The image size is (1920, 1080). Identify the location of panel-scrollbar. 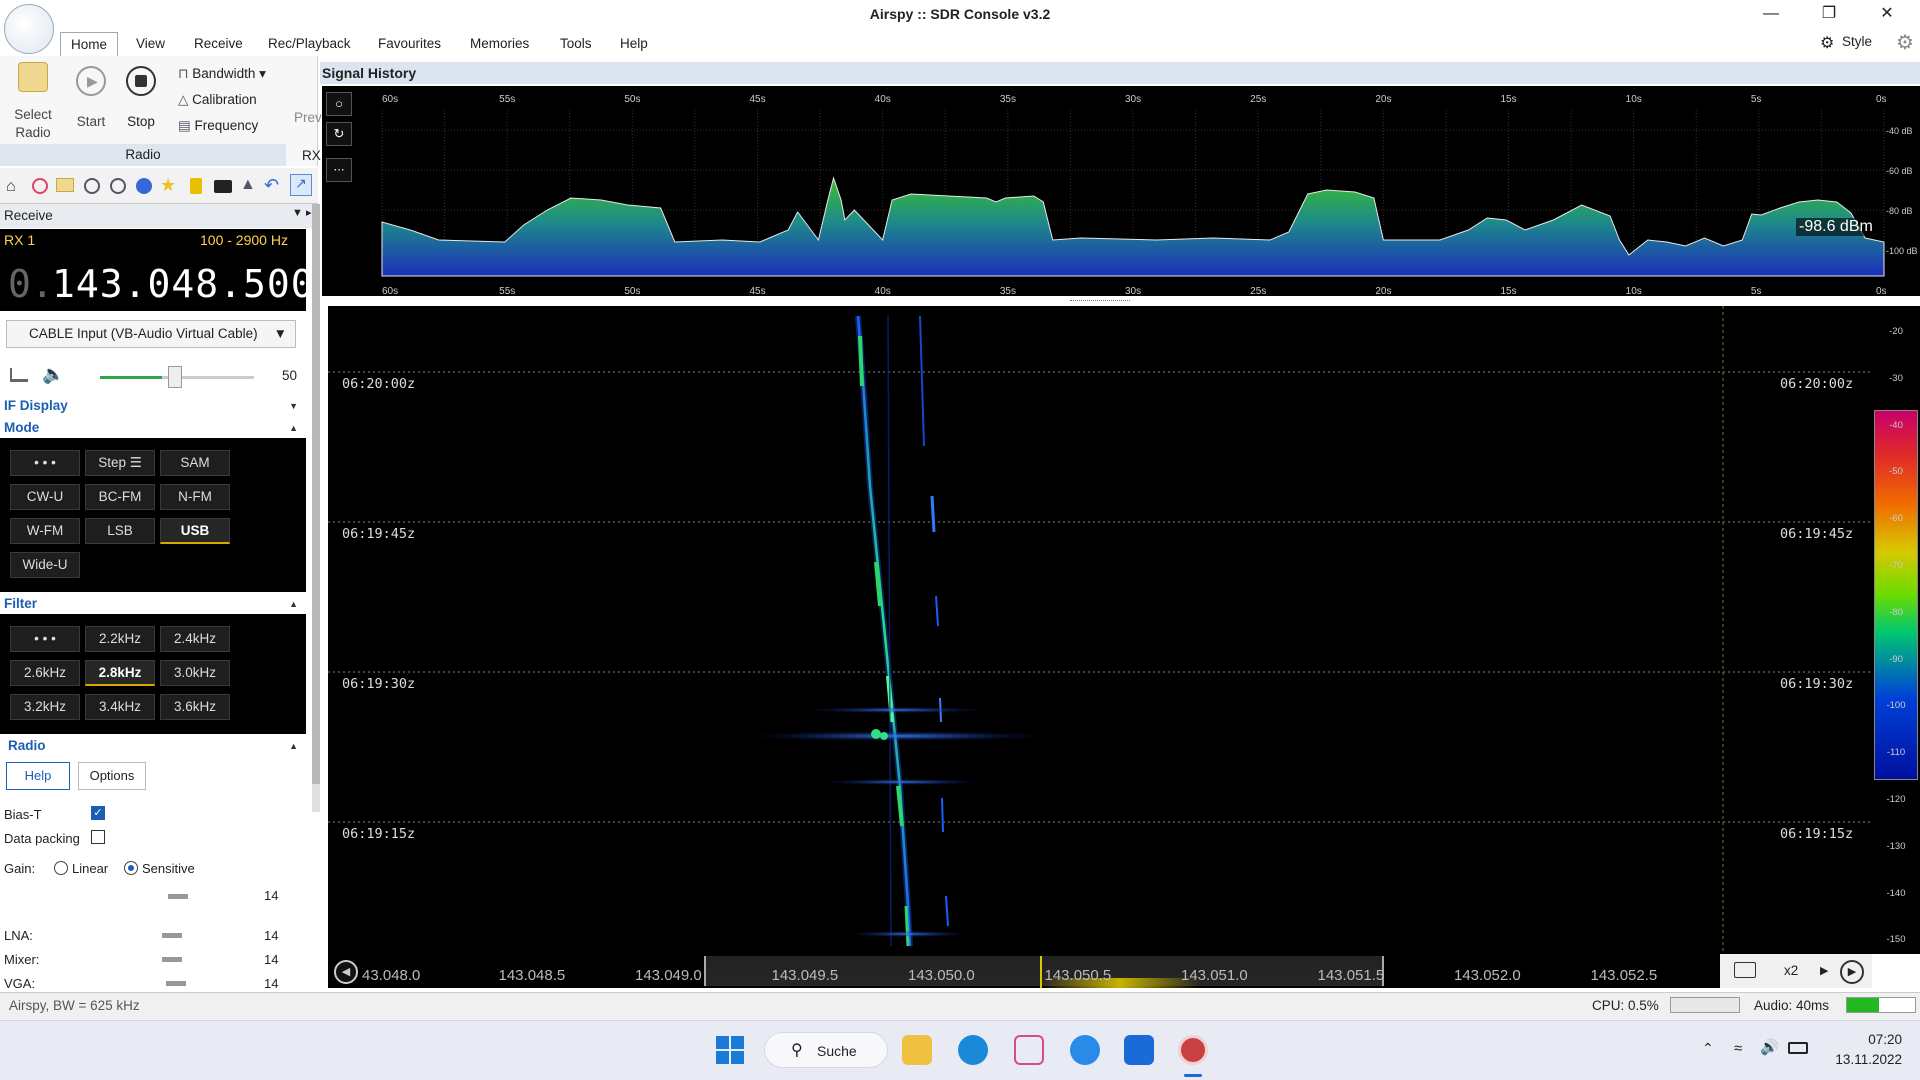
(316, 508).